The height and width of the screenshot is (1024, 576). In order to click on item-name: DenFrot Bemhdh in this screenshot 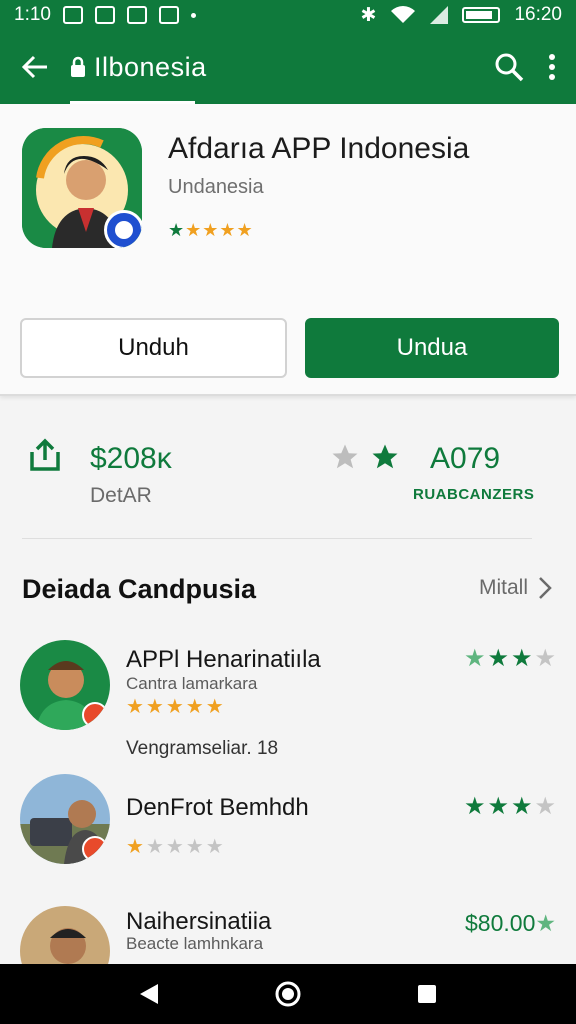, I will do `click(217, 807)`.